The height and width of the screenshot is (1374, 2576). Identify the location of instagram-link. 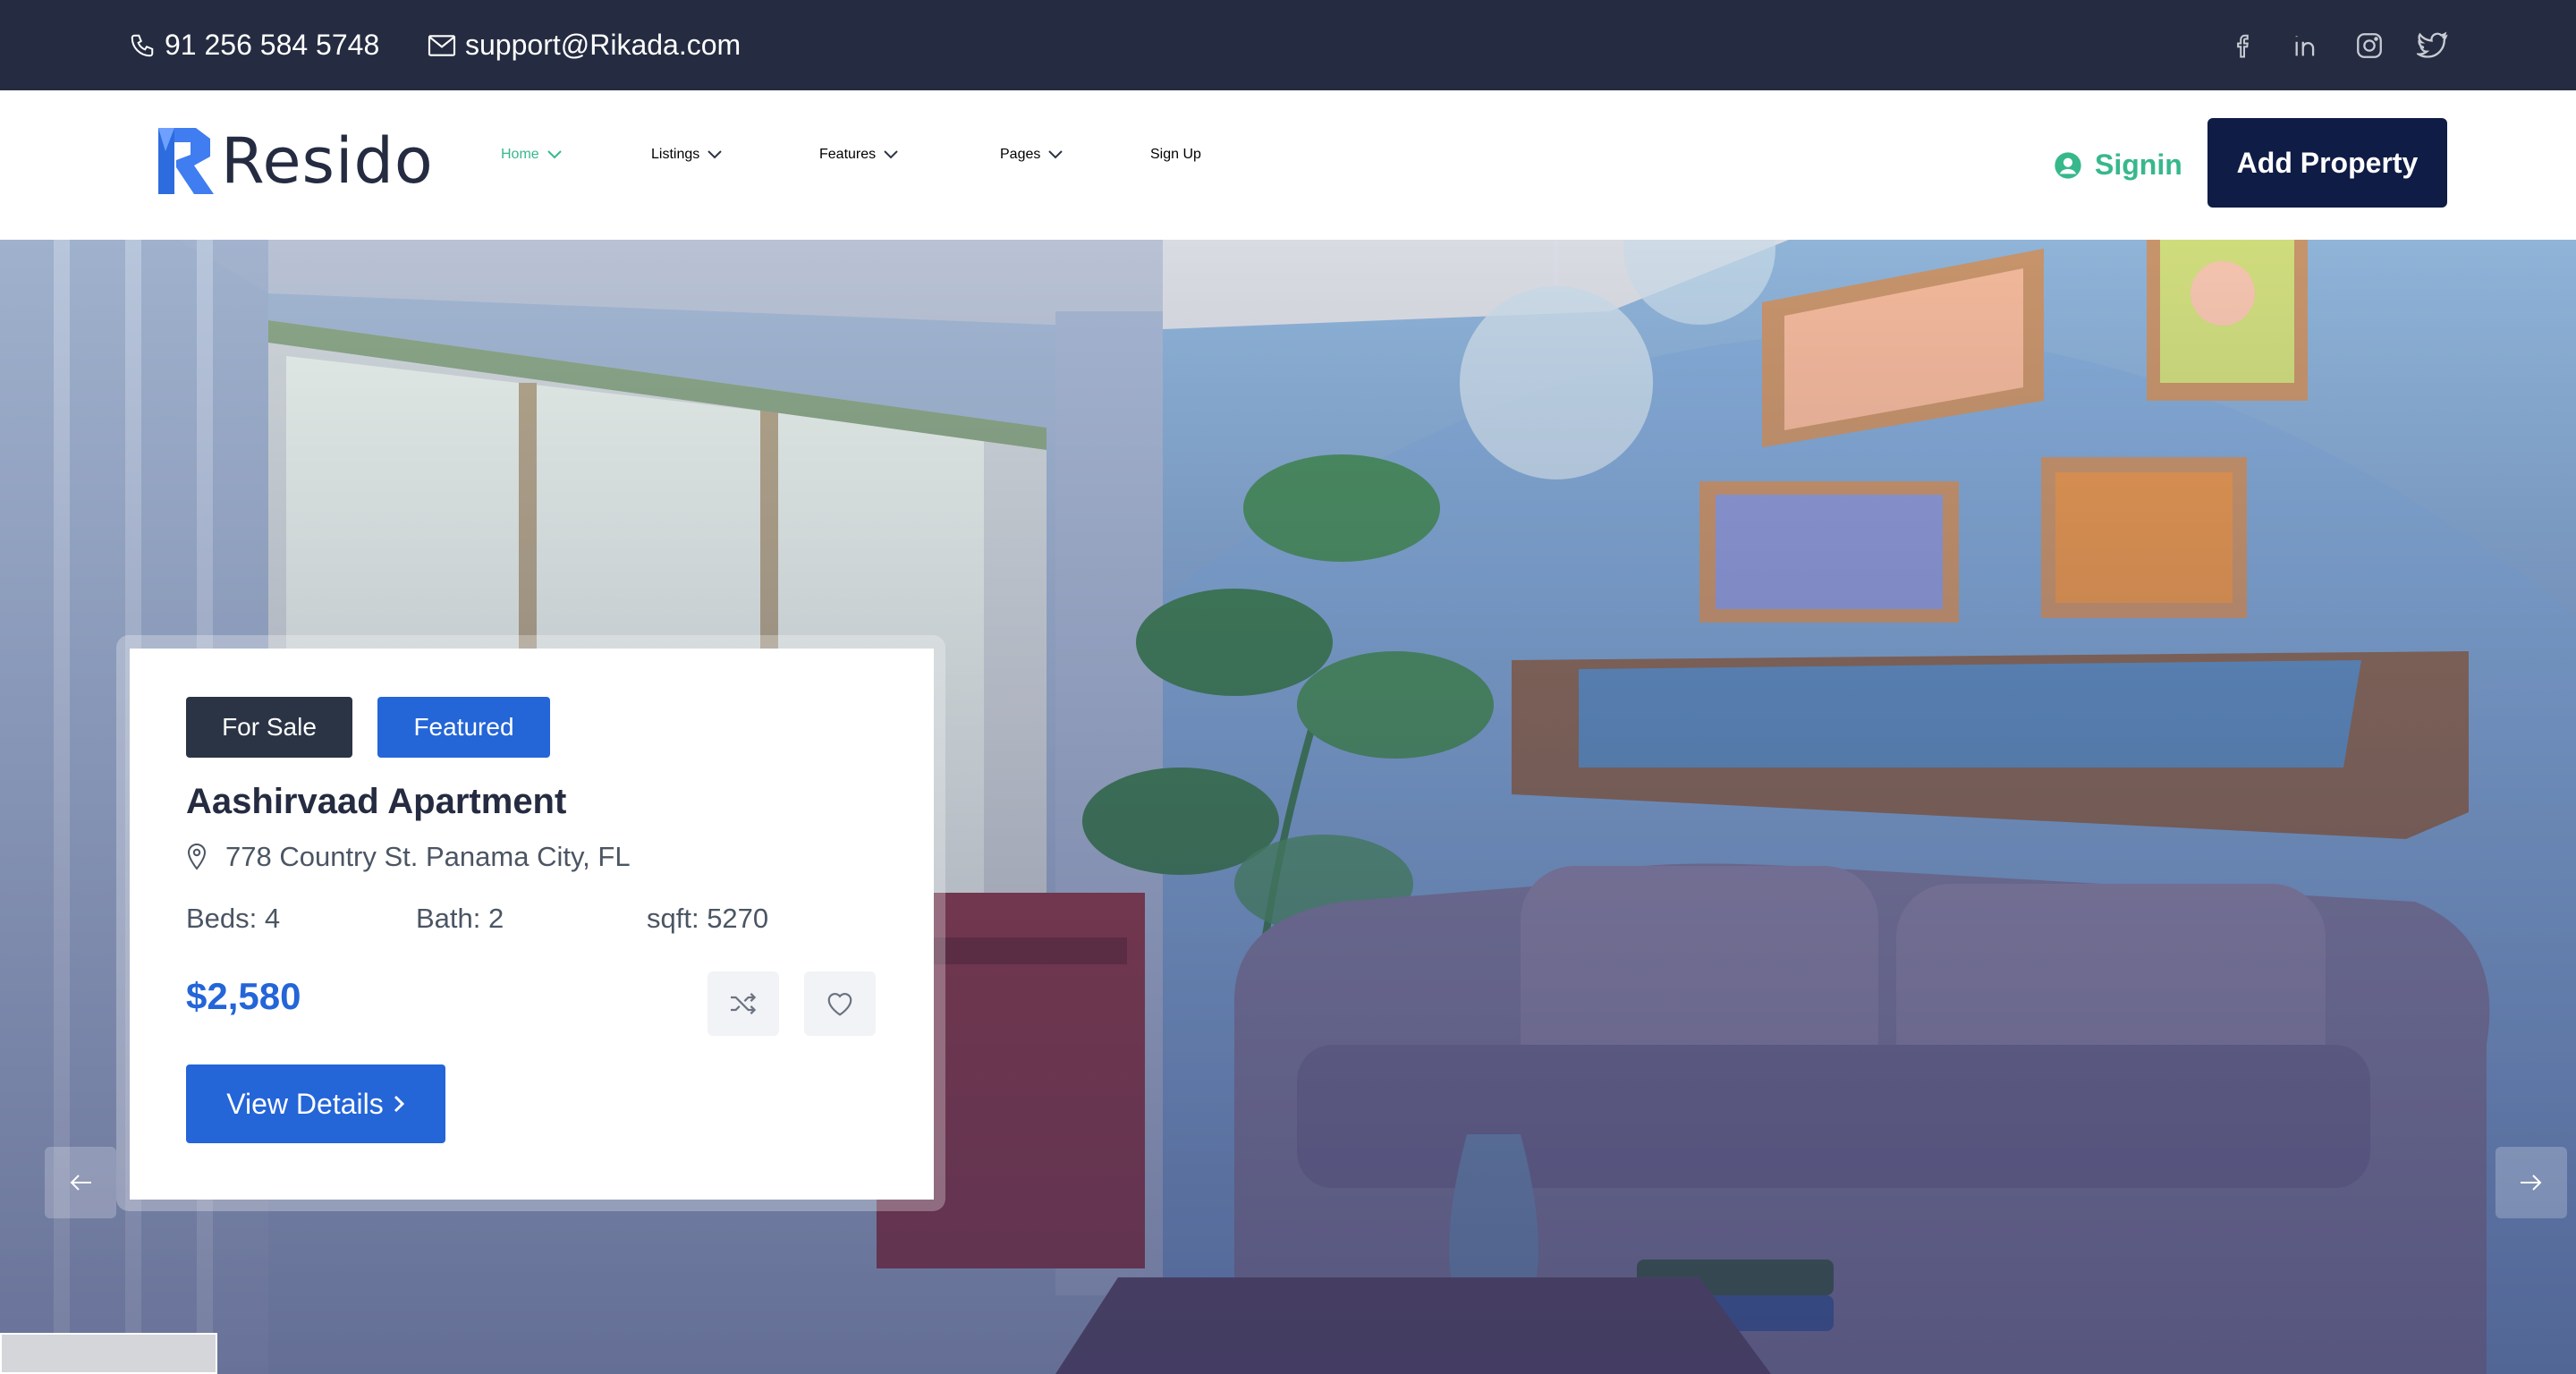
(2369, 45).